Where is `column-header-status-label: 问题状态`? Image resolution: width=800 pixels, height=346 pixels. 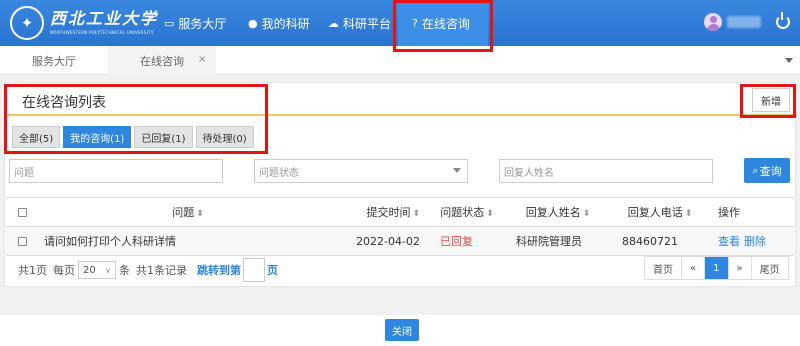
column-header-status-label: 问题状态 is located at coordinates (462, 212).